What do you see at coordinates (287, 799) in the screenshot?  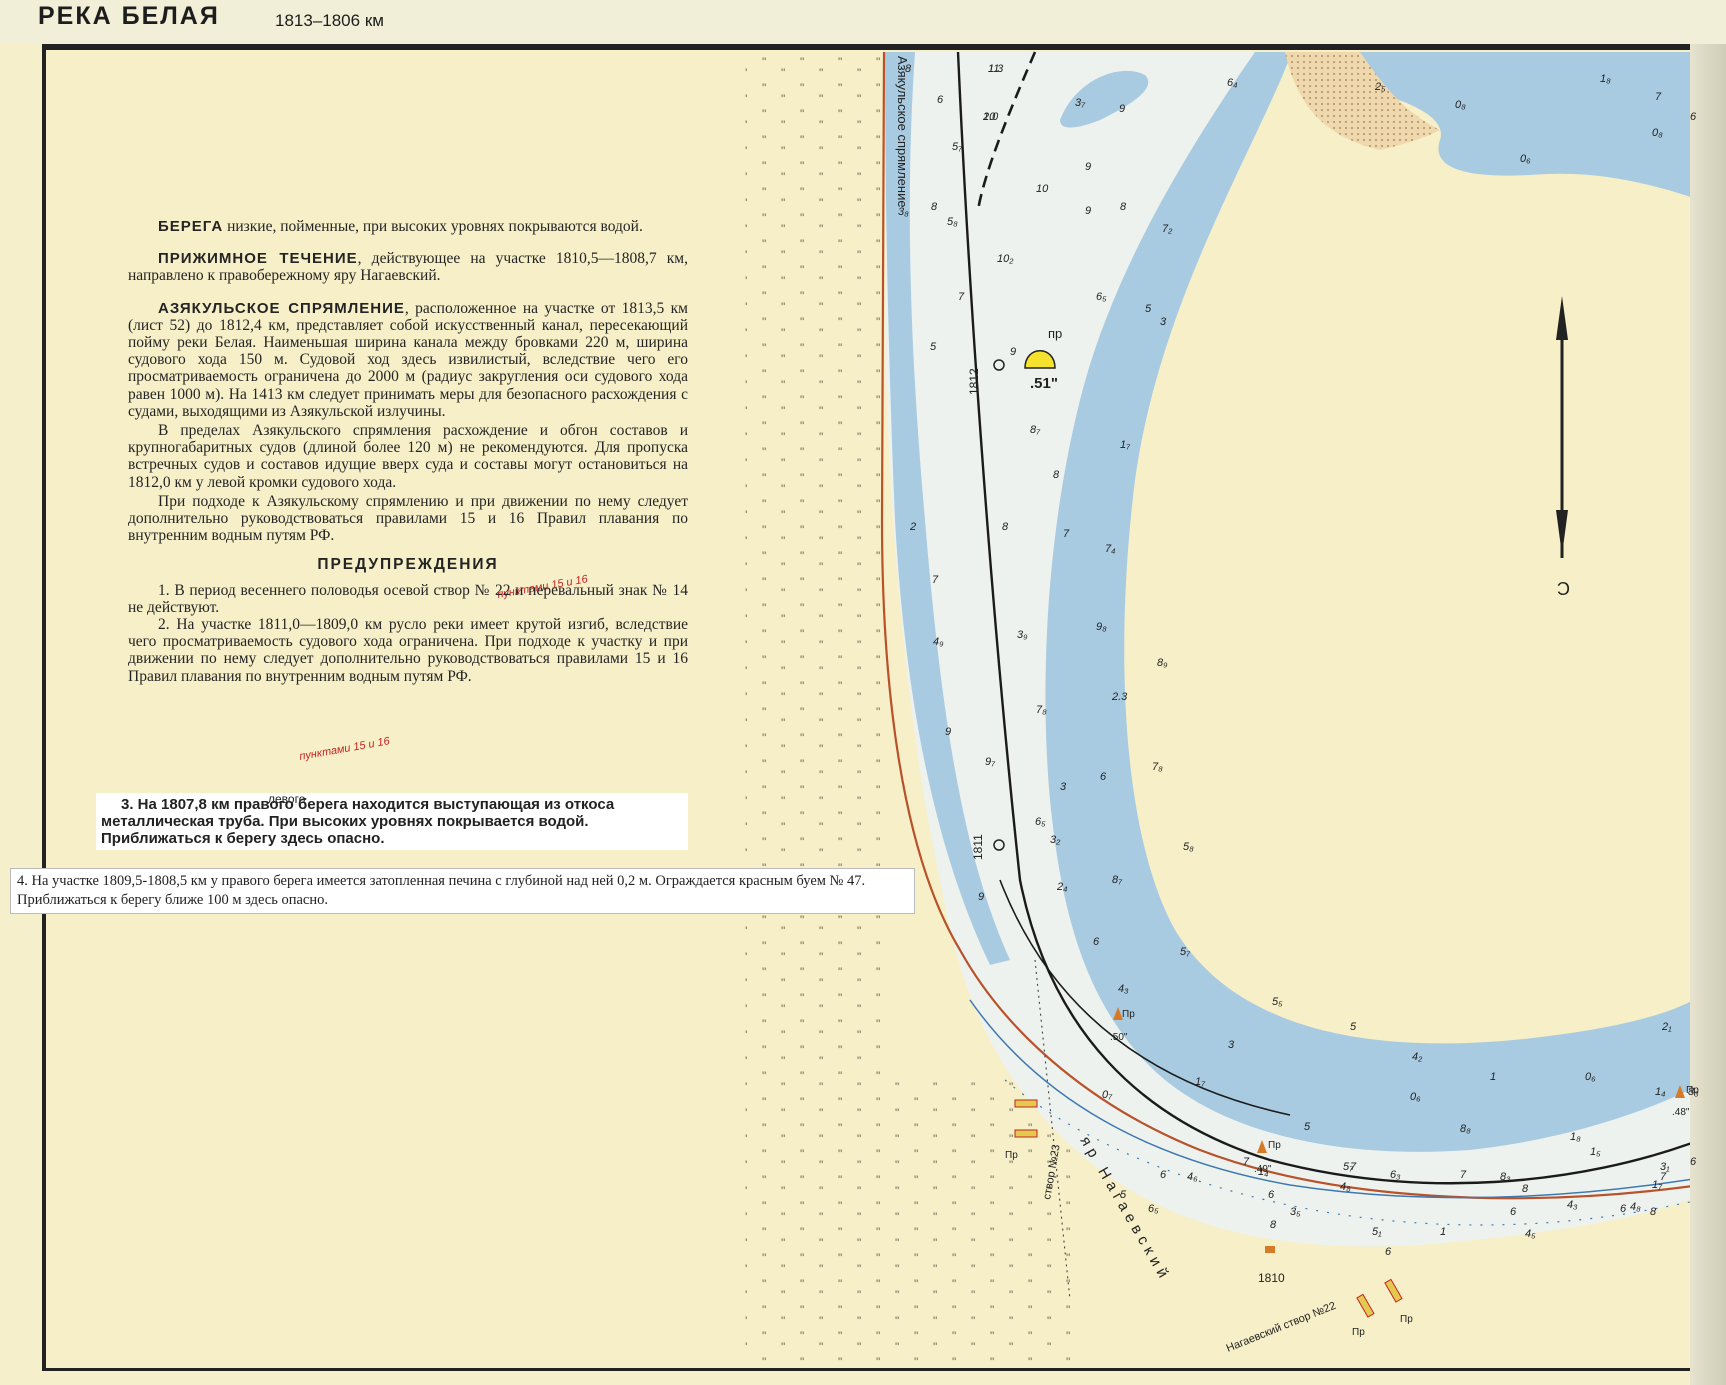 I see `warning-3-correction: левого` at bounding box center [287, 799].